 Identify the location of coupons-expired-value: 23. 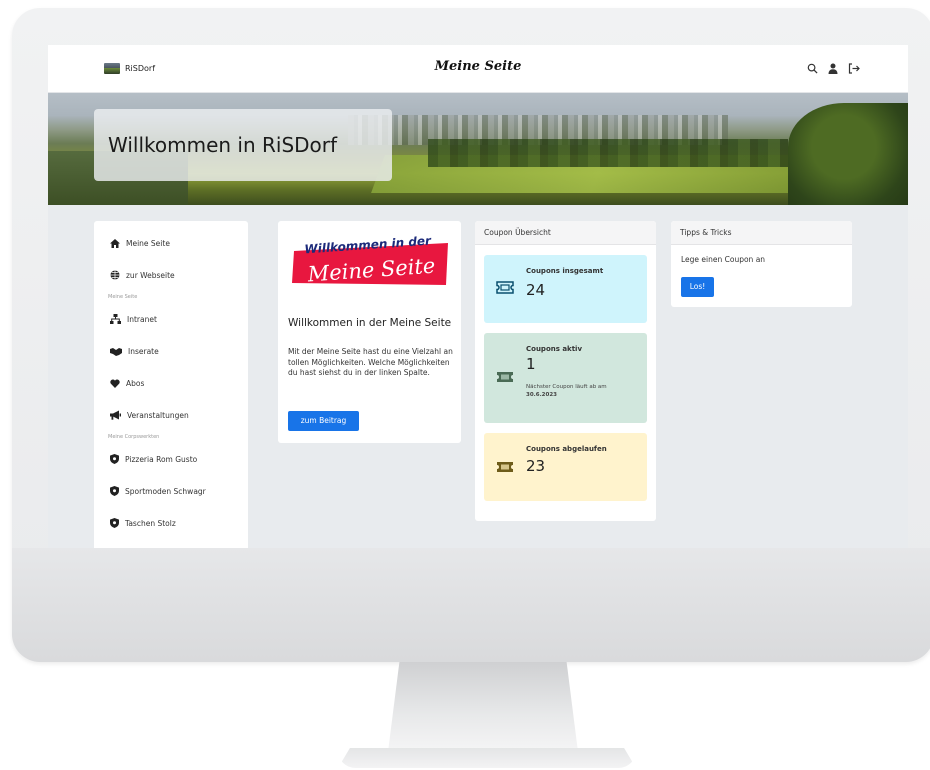
(536, 466).